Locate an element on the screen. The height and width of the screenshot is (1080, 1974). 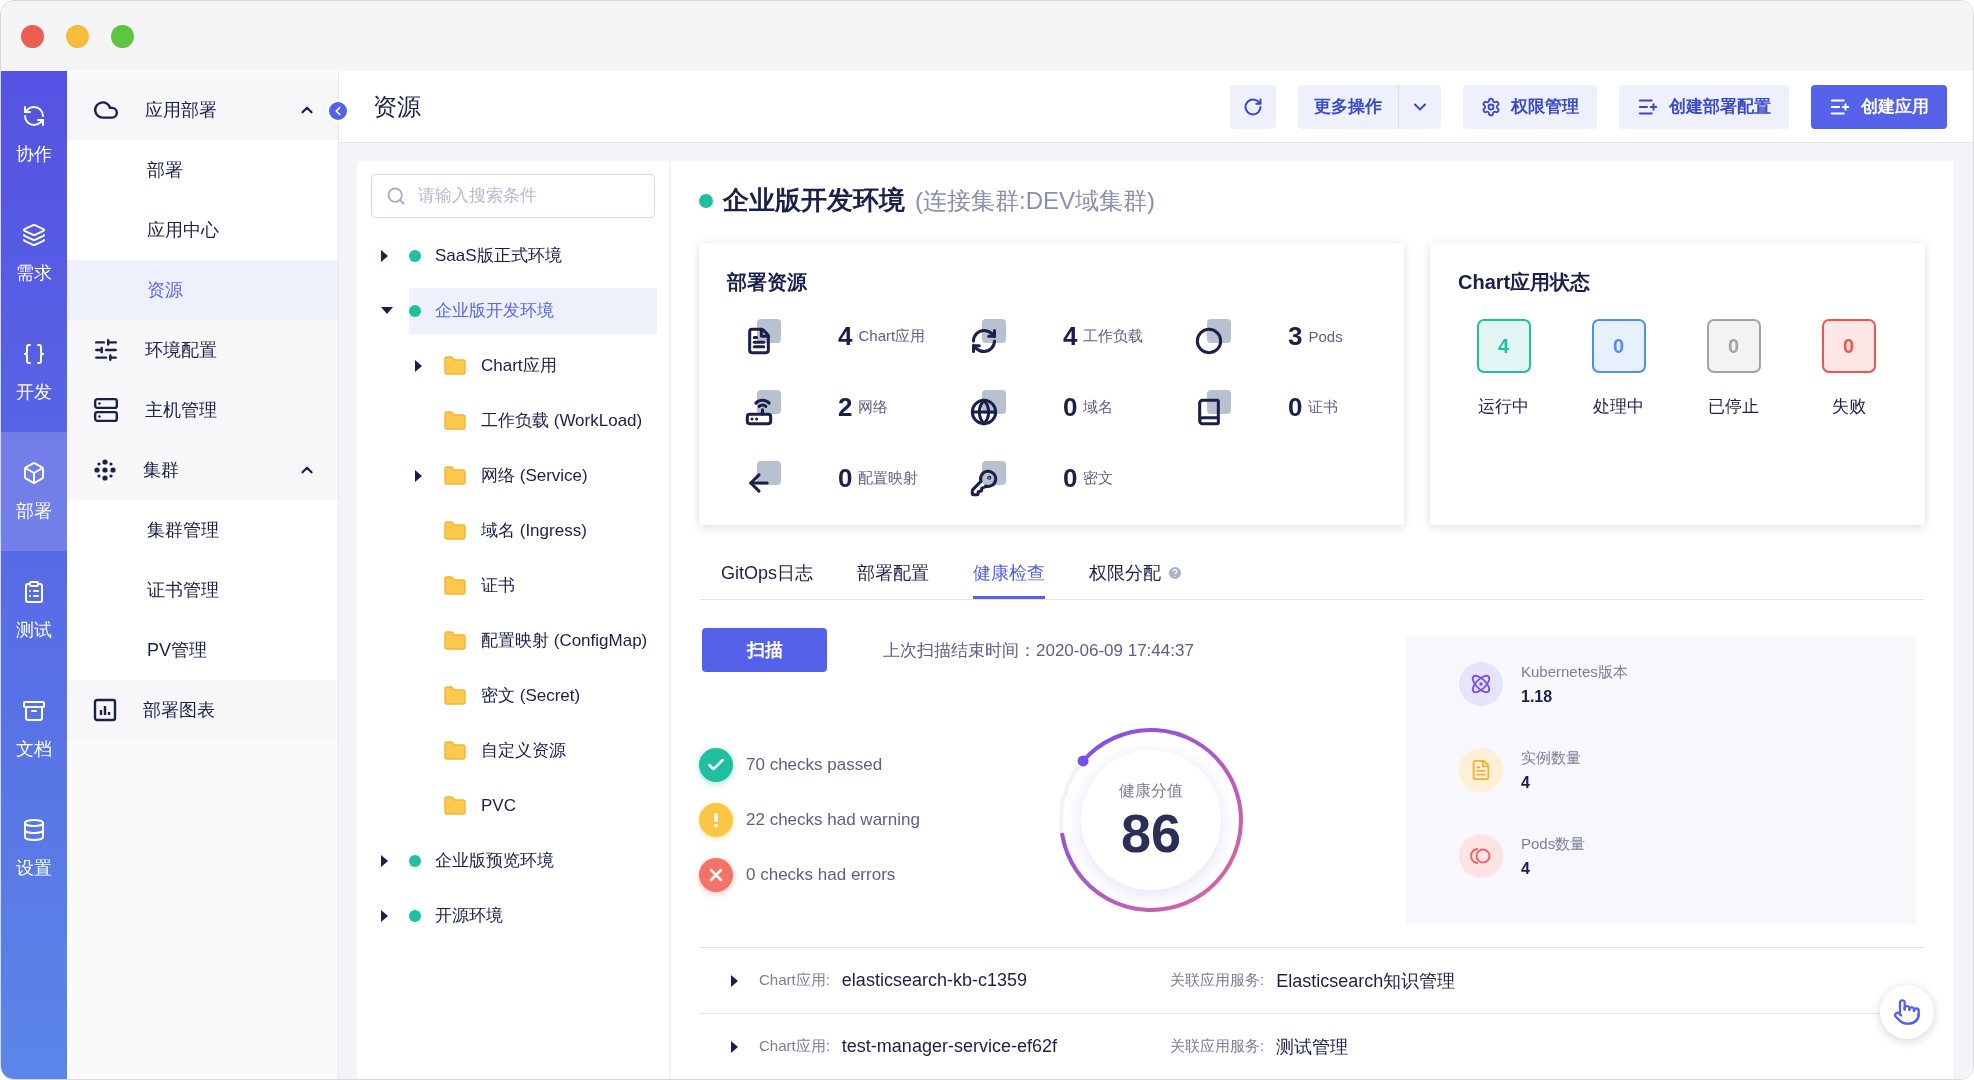
rail-item: 文档 is located at coordinates (34, 729).